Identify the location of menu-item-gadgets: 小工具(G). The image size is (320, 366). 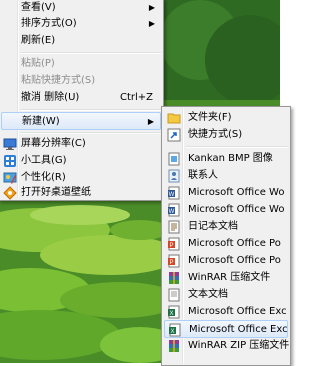
(81, 161).